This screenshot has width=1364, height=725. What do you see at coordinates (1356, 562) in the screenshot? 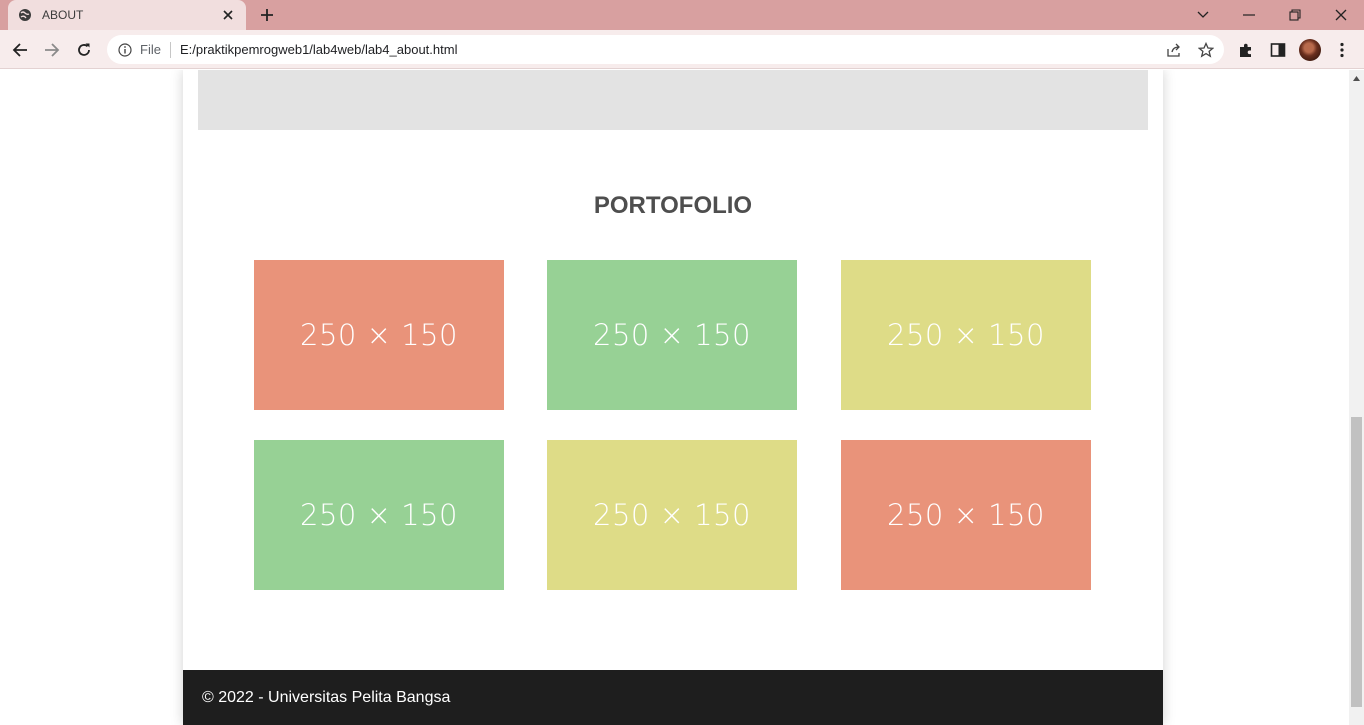
I see `scrollbar-thumb` at bounding box center [1356, 562].